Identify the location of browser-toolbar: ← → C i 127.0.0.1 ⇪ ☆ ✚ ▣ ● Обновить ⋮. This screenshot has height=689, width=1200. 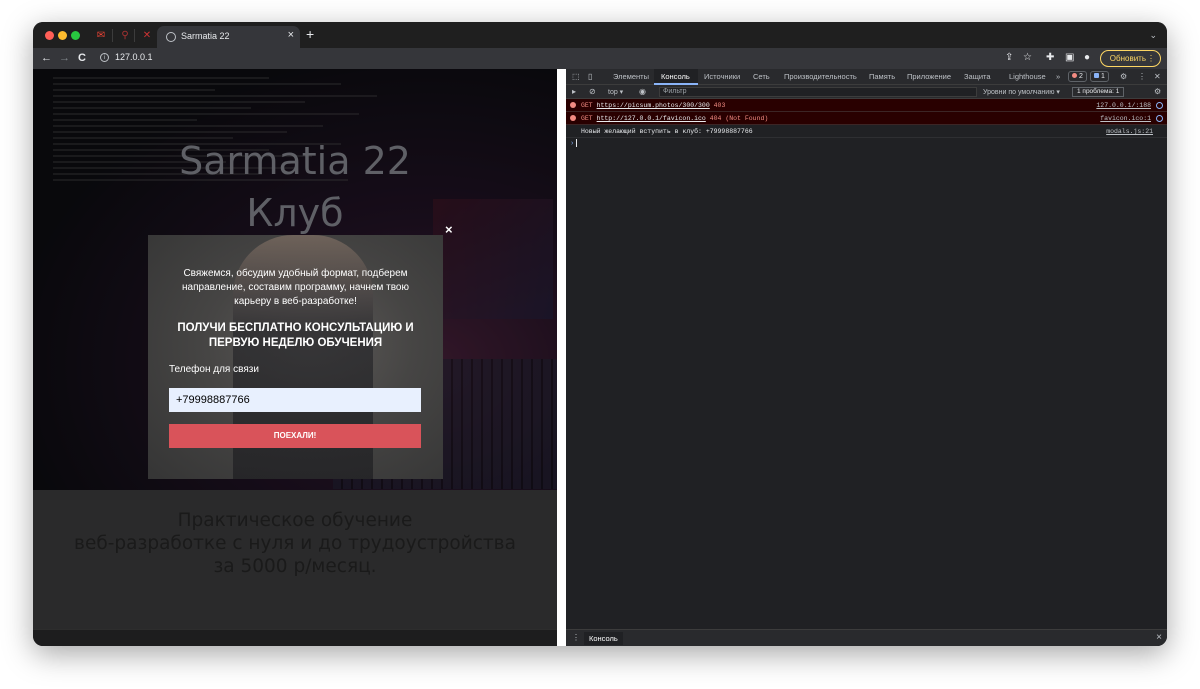
(600, 58).